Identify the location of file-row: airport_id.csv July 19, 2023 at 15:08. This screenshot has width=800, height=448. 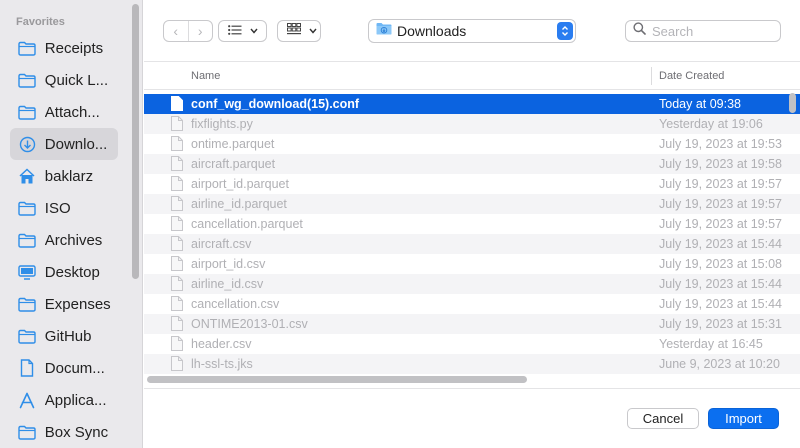
(472, 264).